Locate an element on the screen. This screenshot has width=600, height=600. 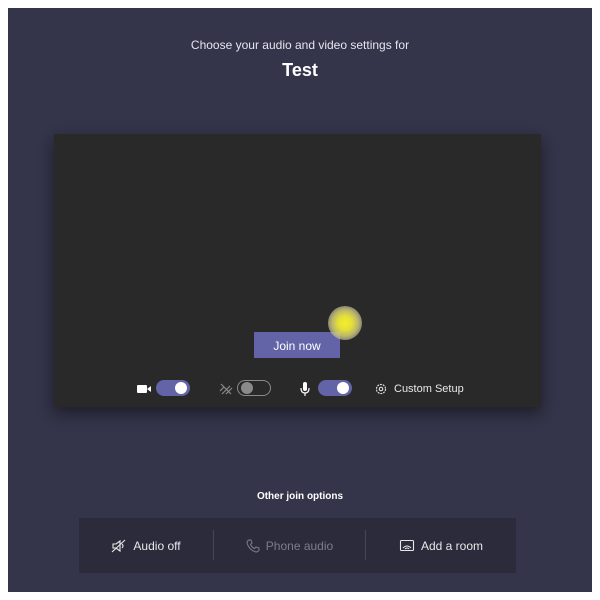
add-room-label: Add a room is located at coordinates (452, 545).